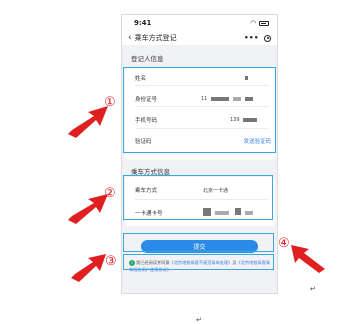  What do you see at coordinates (199, 38) in the screenshot?
I see `nav-bar: ‹ 乘车方式登记 •••` at bounding box center [199, 38].